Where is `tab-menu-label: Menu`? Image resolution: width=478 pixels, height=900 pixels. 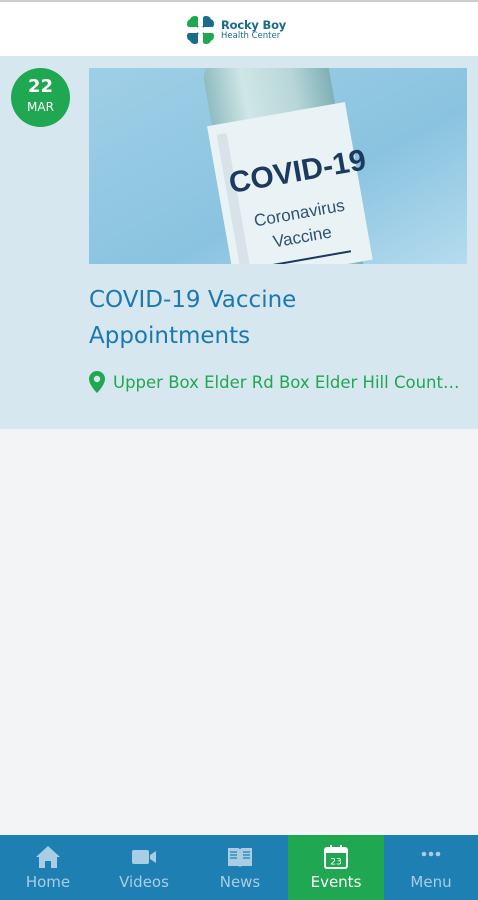 tab-menu-label: Menu is located at coordinates (431, 882).